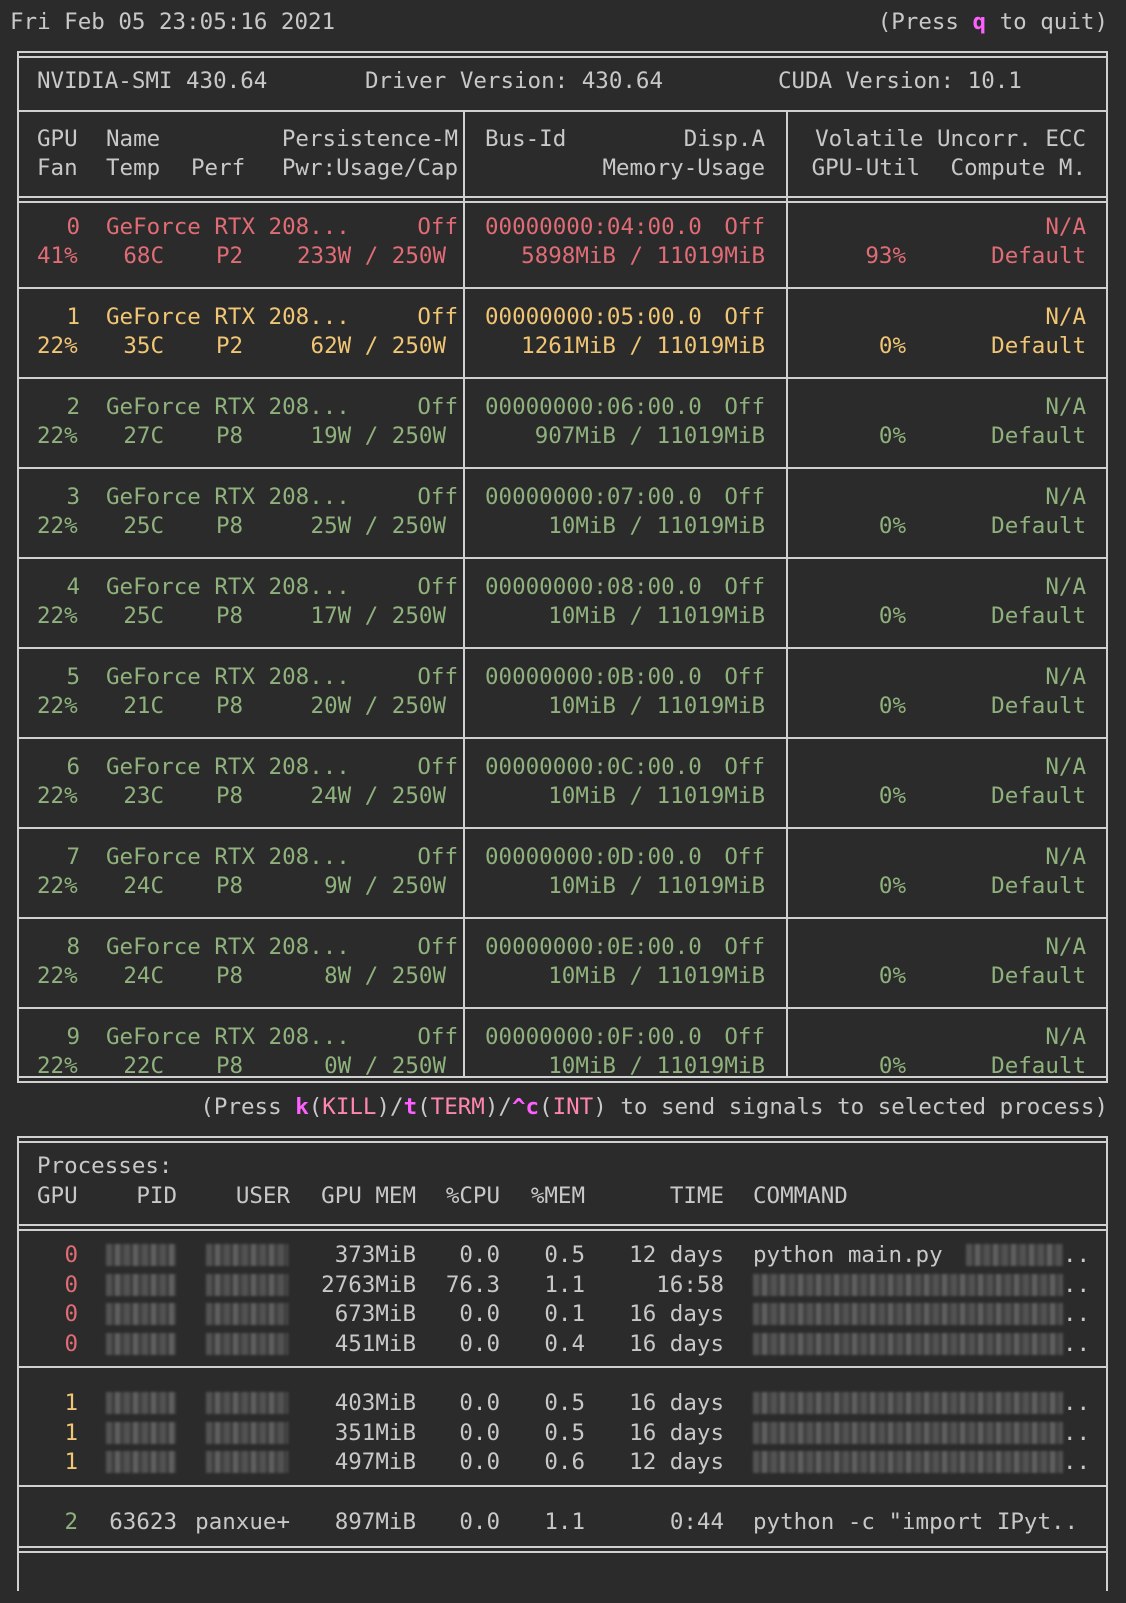 The height and width of the screenshot is (1603, 1126). Describe the element at coordinates (525, 1107) in the screenshot. I see `int-key: ^c` at that location.